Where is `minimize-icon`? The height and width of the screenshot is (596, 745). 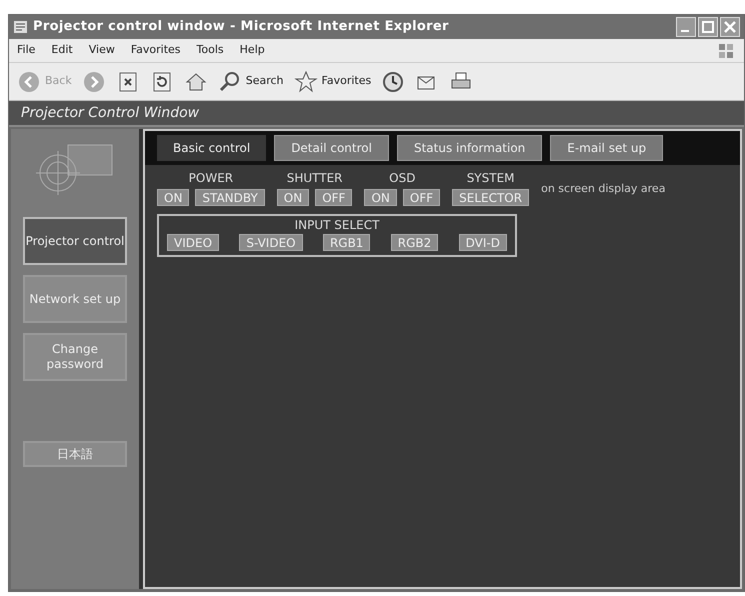
minimize-icon is located at coordinates (686, 27).